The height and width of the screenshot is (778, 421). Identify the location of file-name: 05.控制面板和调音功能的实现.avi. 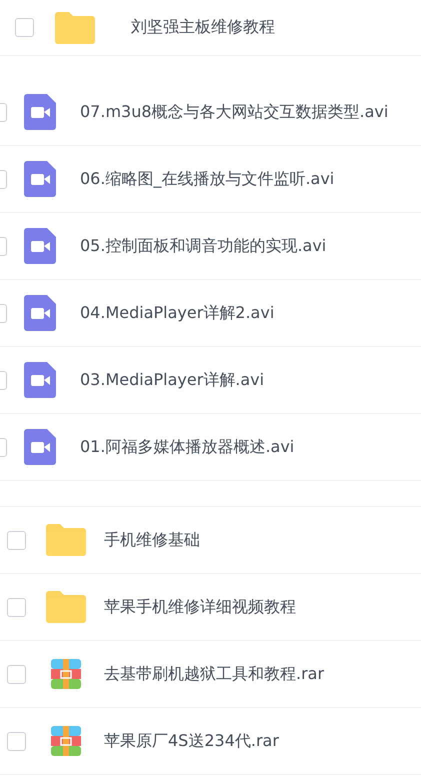
(203, 246).